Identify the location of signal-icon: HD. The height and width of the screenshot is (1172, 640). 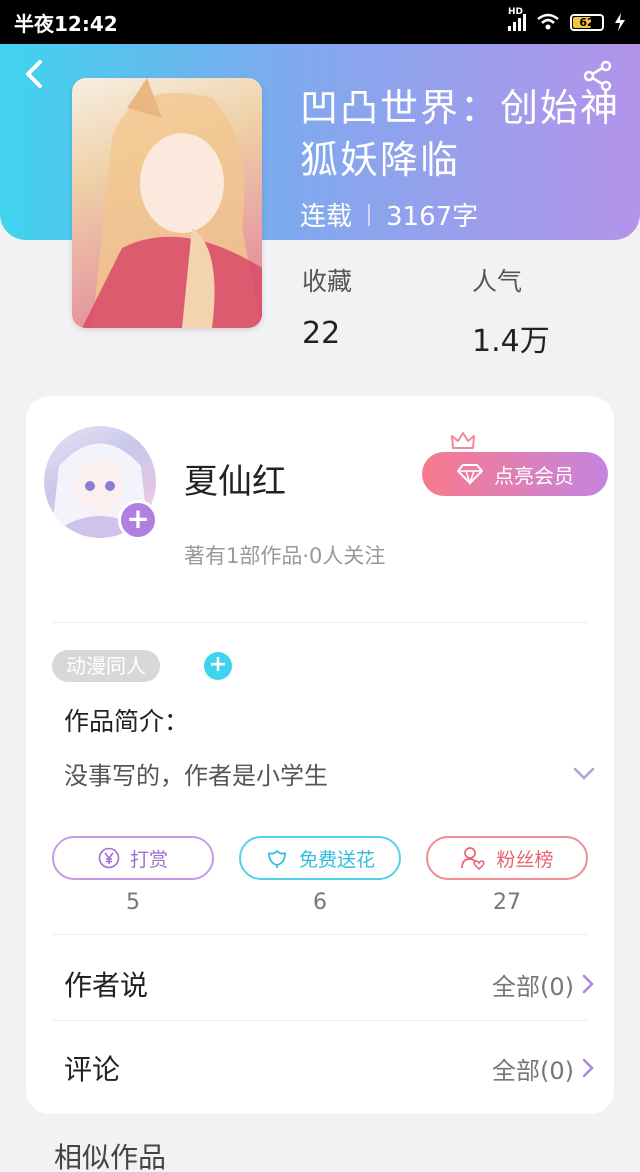
(517, 19).